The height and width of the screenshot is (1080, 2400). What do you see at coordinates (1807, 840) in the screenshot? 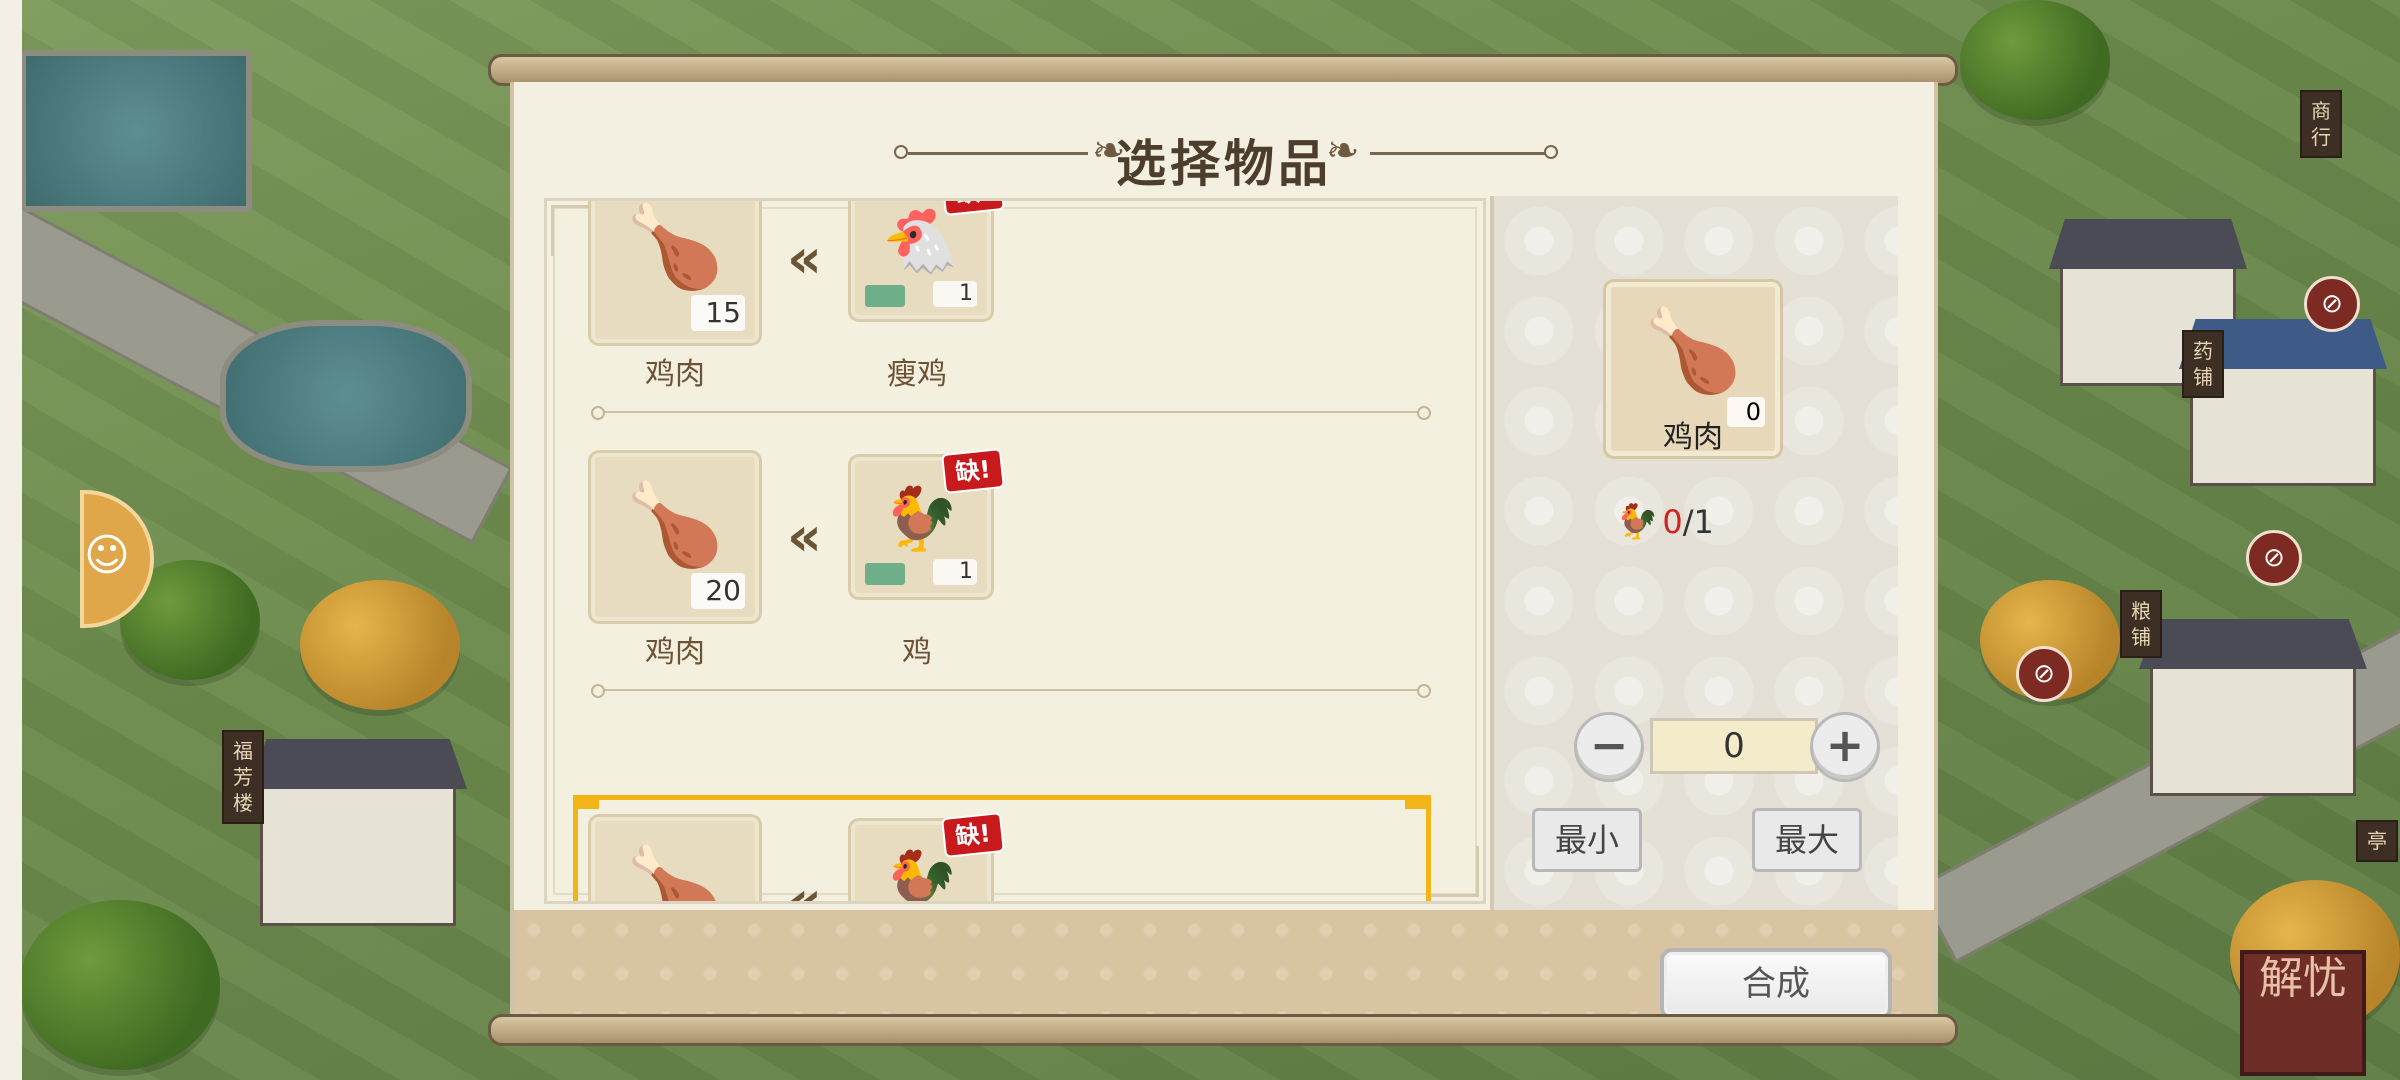
I see `max-button: 最大` at bounding box center [1807, 840].